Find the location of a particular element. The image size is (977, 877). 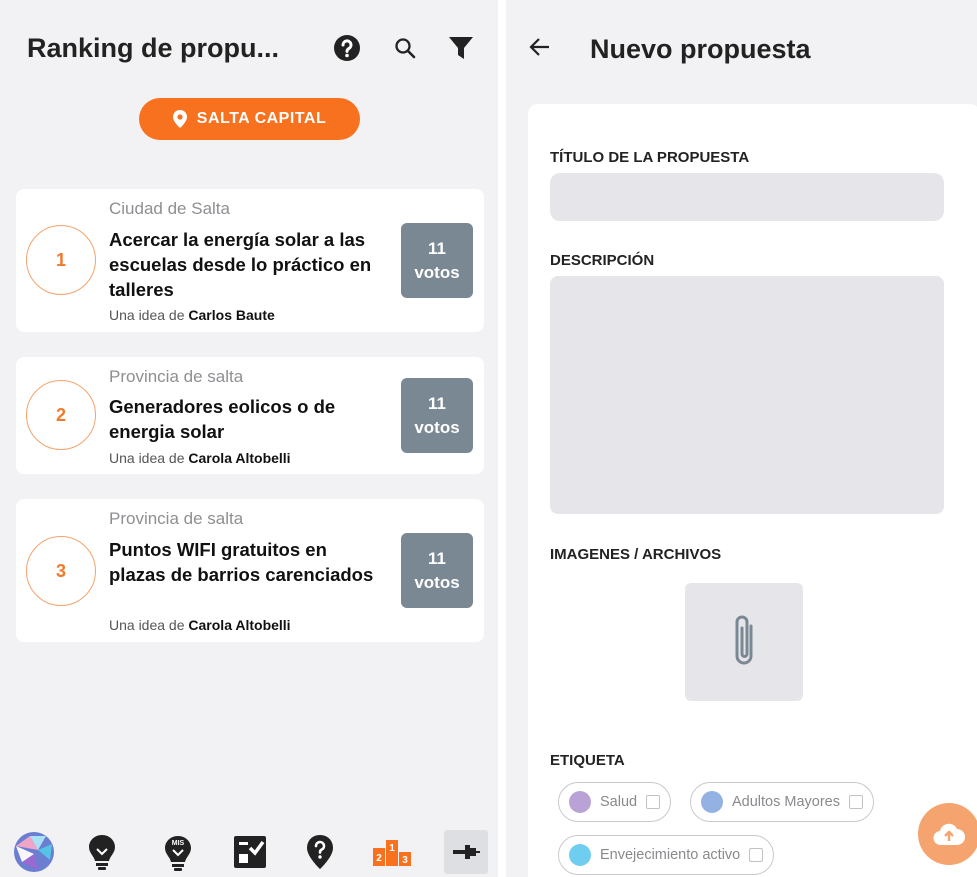

paperclip-icon is located at coordinates (744, 640).